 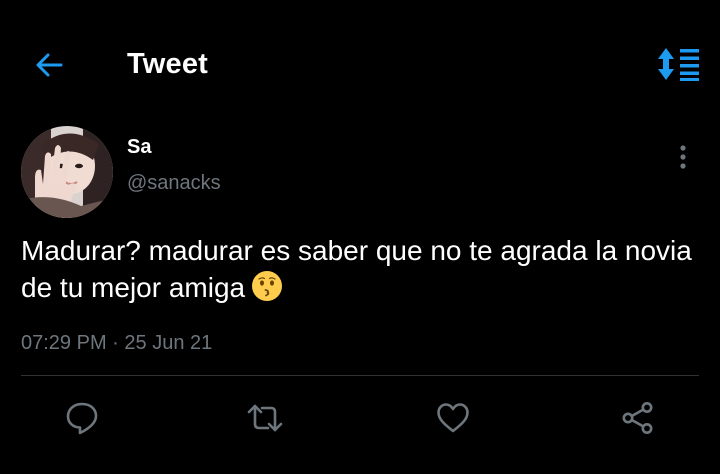 I want to click on sort-list-icon, so click(x=678, y=64).